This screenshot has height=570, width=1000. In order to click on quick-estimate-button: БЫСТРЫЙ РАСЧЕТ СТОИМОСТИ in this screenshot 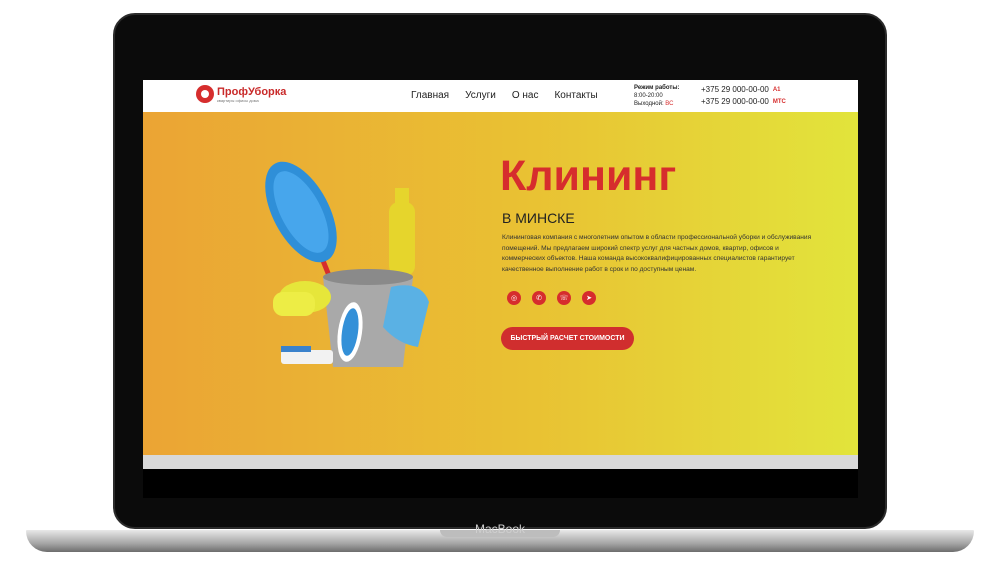, I will do `click(567, 338)`.